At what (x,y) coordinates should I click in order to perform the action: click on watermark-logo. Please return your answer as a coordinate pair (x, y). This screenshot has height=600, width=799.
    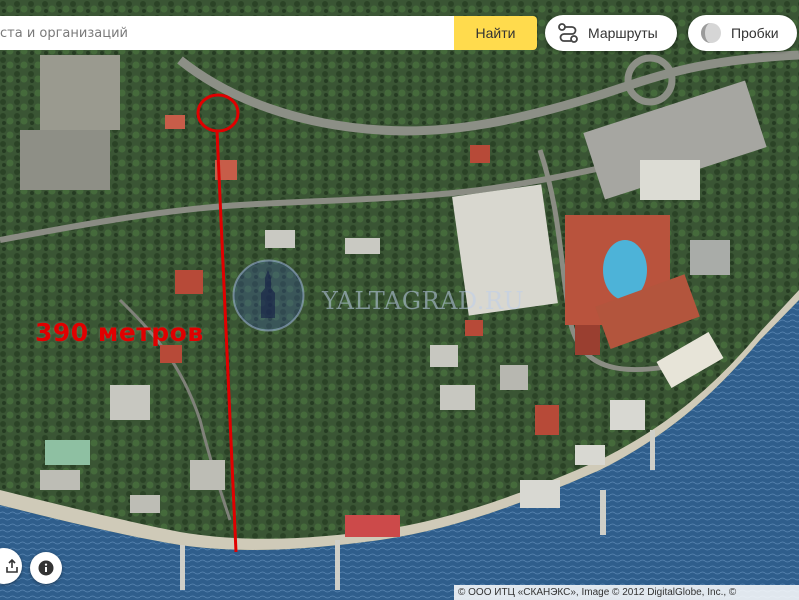
    Looking at the image, I should click on (268, 295).